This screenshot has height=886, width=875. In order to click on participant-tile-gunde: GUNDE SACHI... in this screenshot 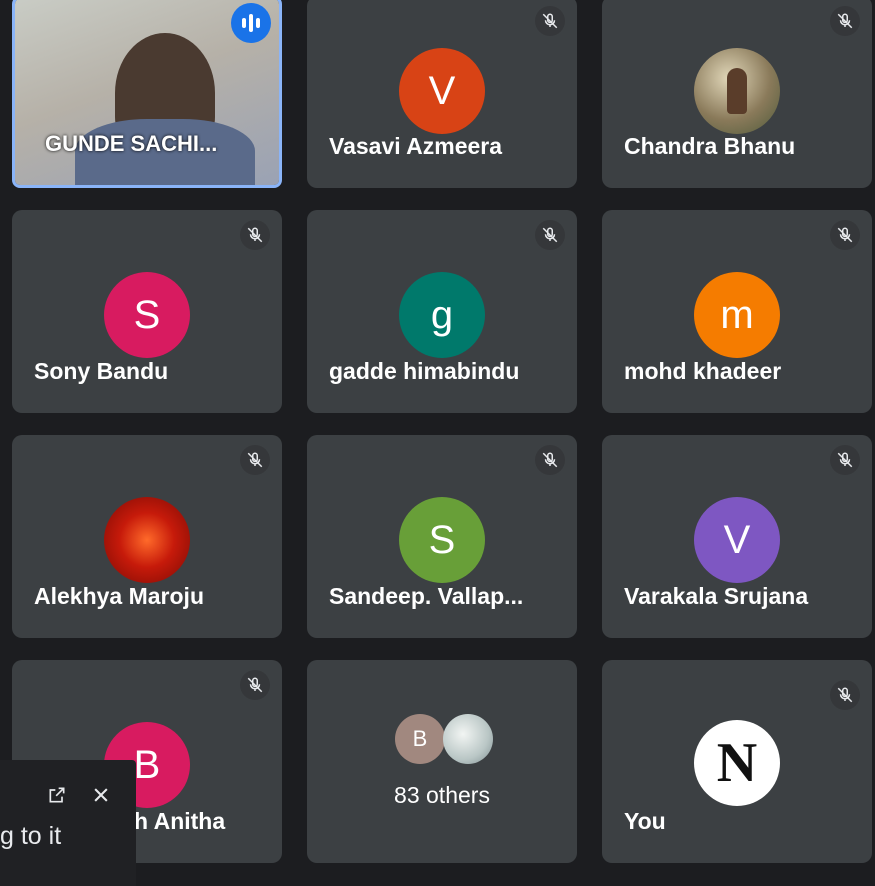, I will do `click(147, 94)`.